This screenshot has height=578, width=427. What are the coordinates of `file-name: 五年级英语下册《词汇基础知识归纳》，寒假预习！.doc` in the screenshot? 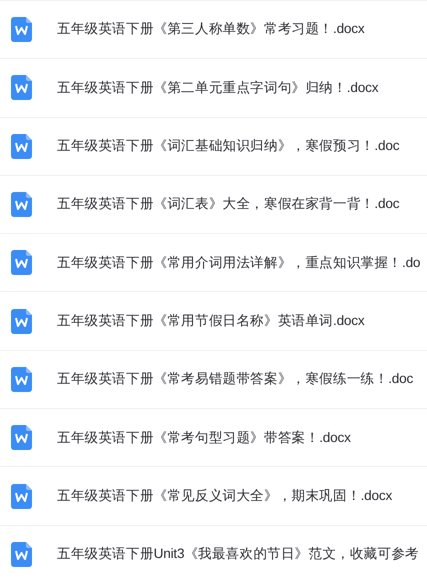 It's located at (228, 146).